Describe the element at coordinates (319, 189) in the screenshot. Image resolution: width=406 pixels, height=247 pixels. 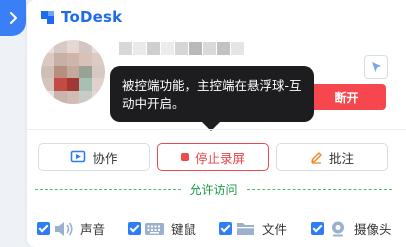
I see `divider-right` at that location.